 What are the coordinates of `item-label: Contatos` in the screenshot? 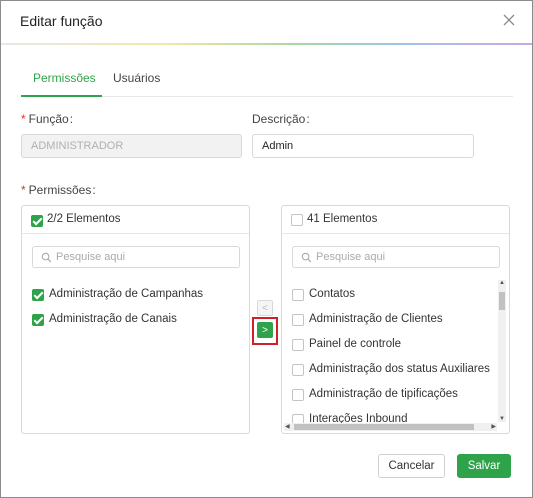 It's located at (332, 294).